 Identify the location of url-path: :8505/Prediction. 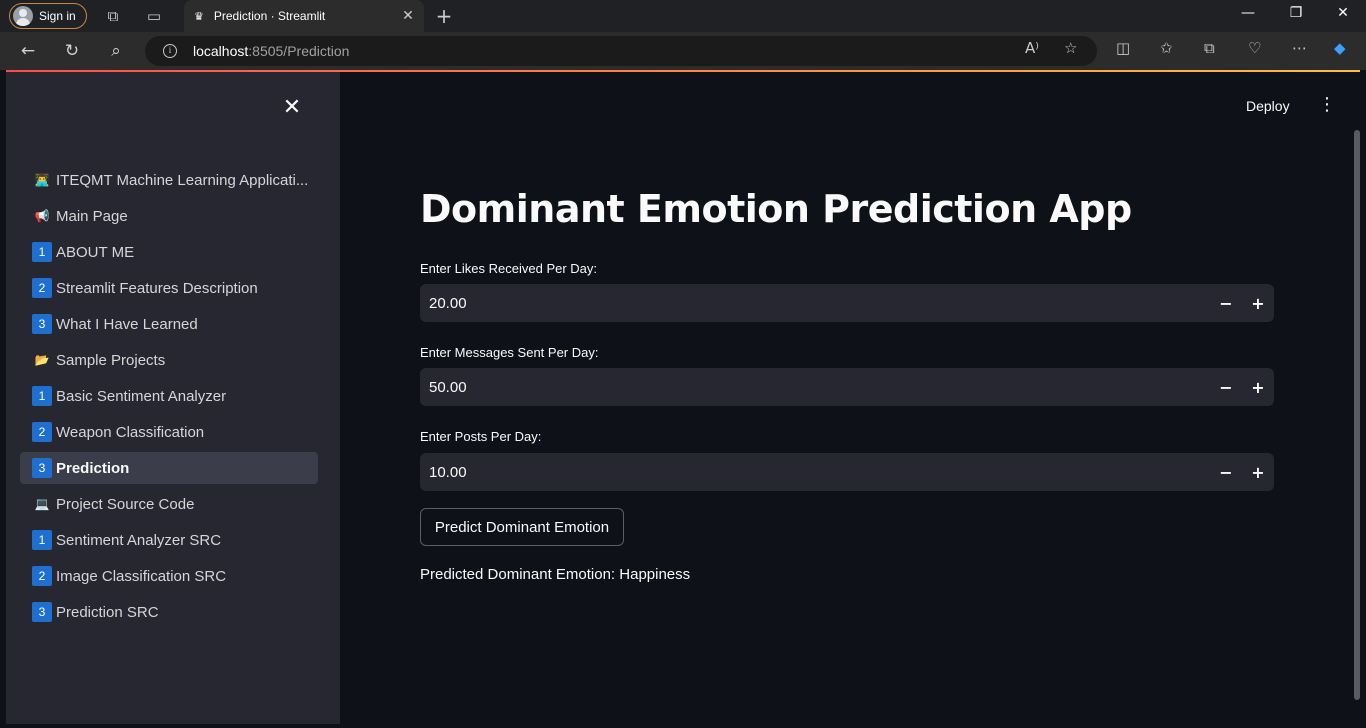
(299, 51).